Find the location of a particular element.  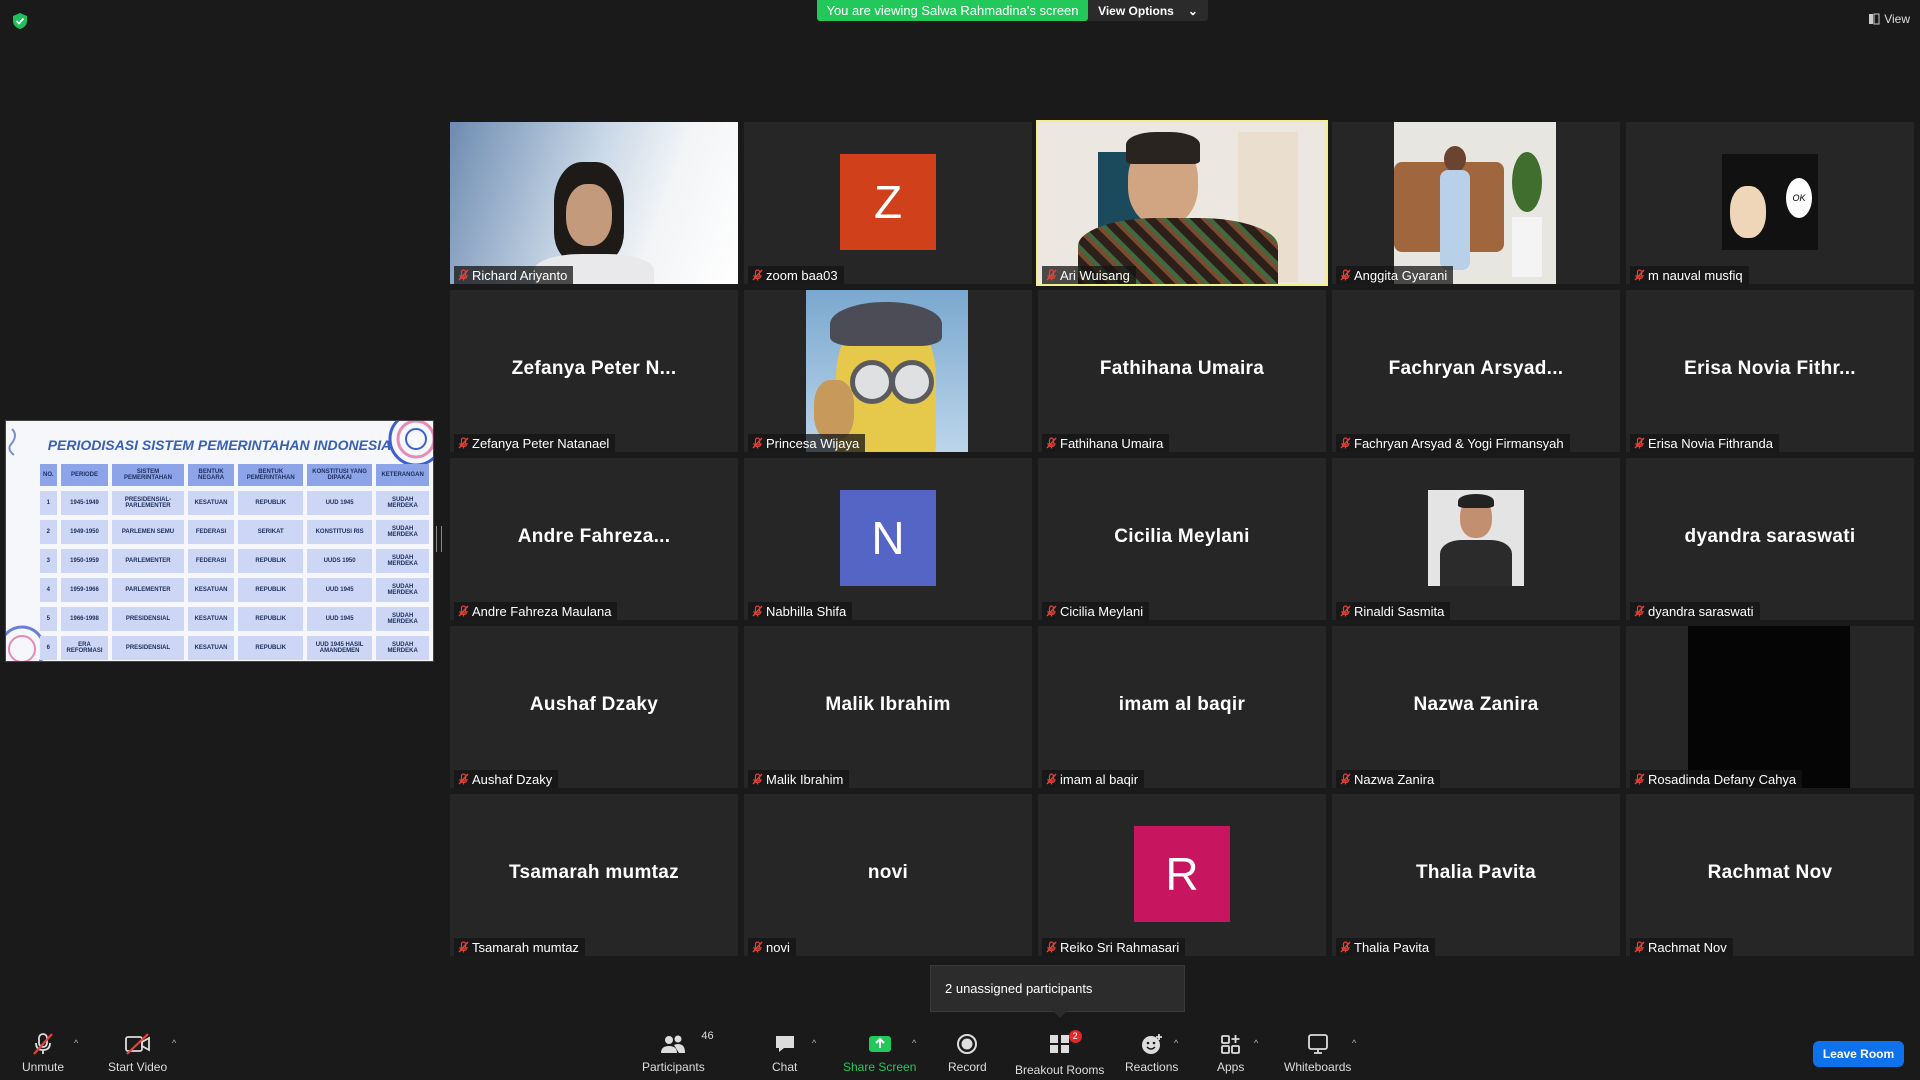

participants-button: 46 Participants is located at coordinates (678, 1052).